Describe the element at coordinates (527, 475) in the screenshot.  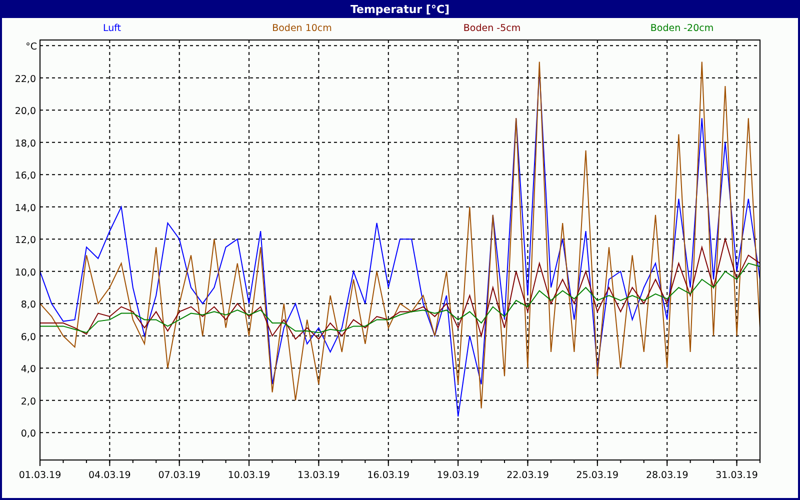
I see `axis-label: 22.03.19` at that location.